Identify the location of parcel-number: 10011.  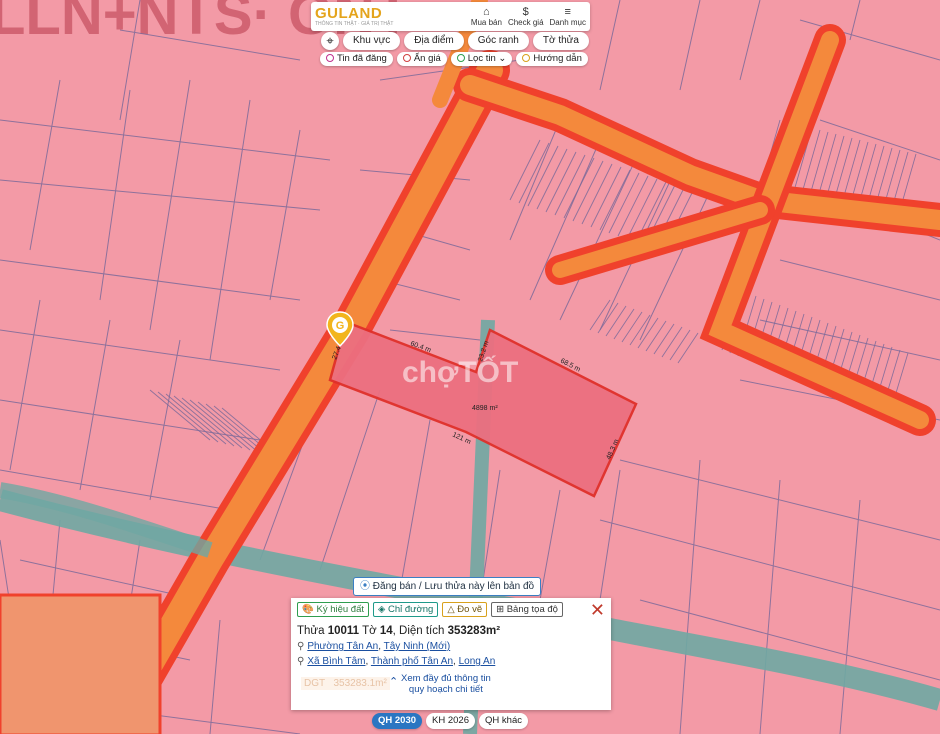
(343, 631).